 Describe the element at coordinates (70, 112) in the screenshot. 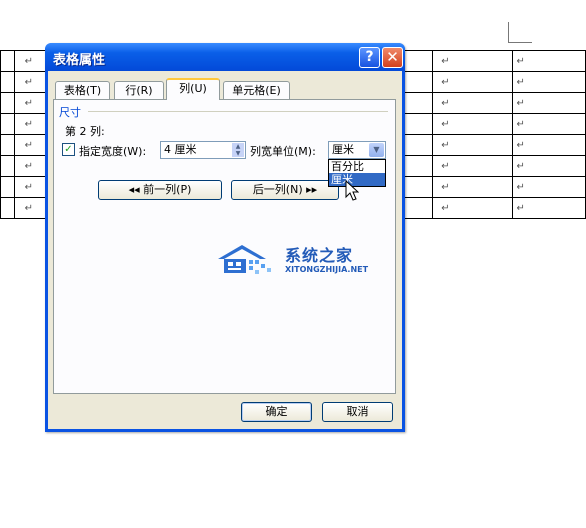

I see `size-group-label: 尺寸` at that location.